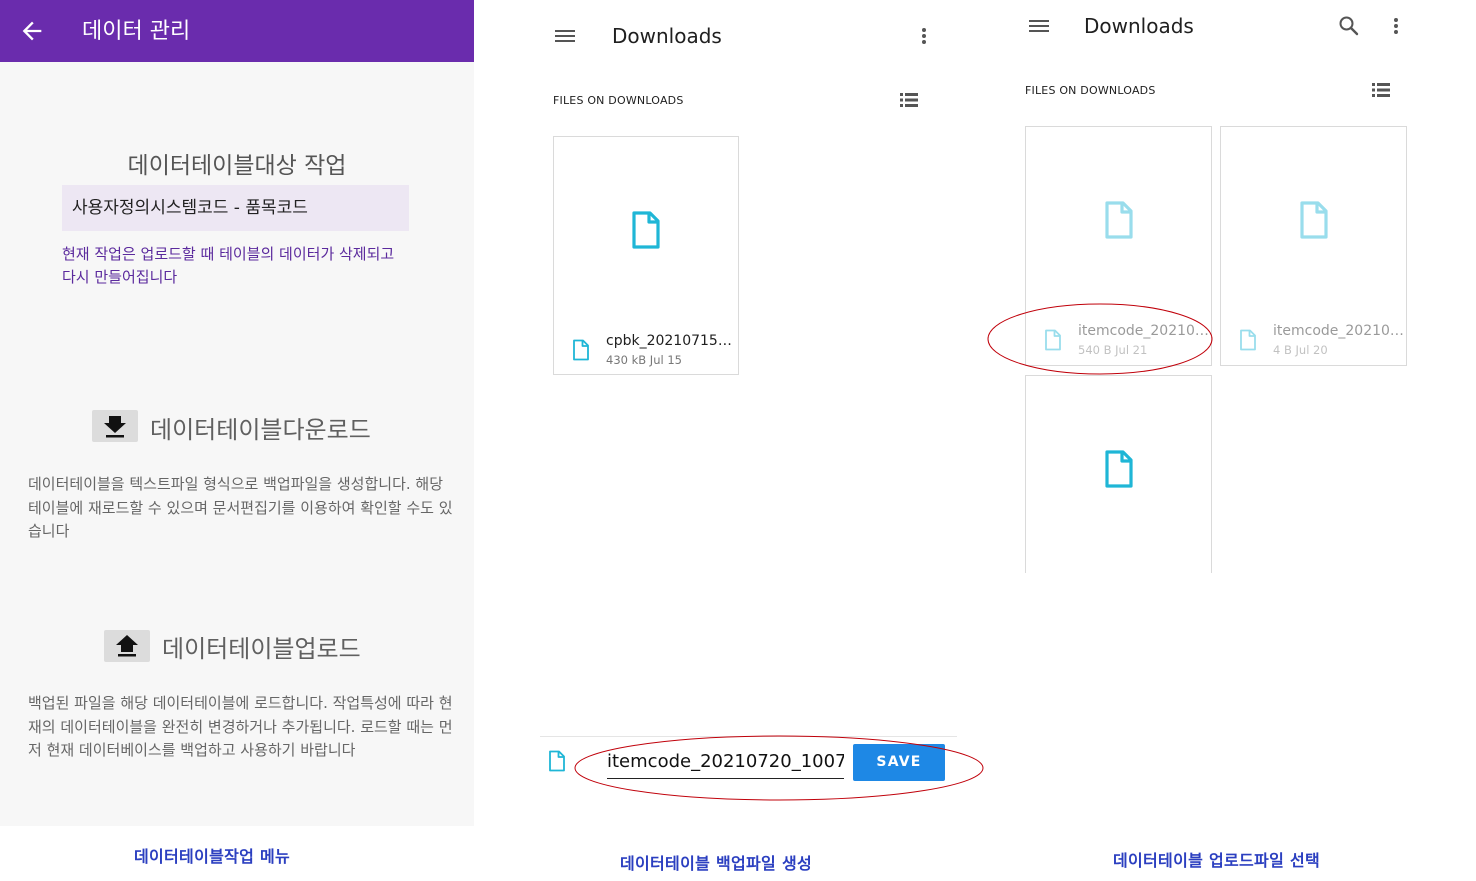 The width and height of the screenshot is (1476, 881). What do you see at coordinates (136, 31) in the screenshot?
I see `app-title: 데이터 관리` at bounding box center [136, 31].